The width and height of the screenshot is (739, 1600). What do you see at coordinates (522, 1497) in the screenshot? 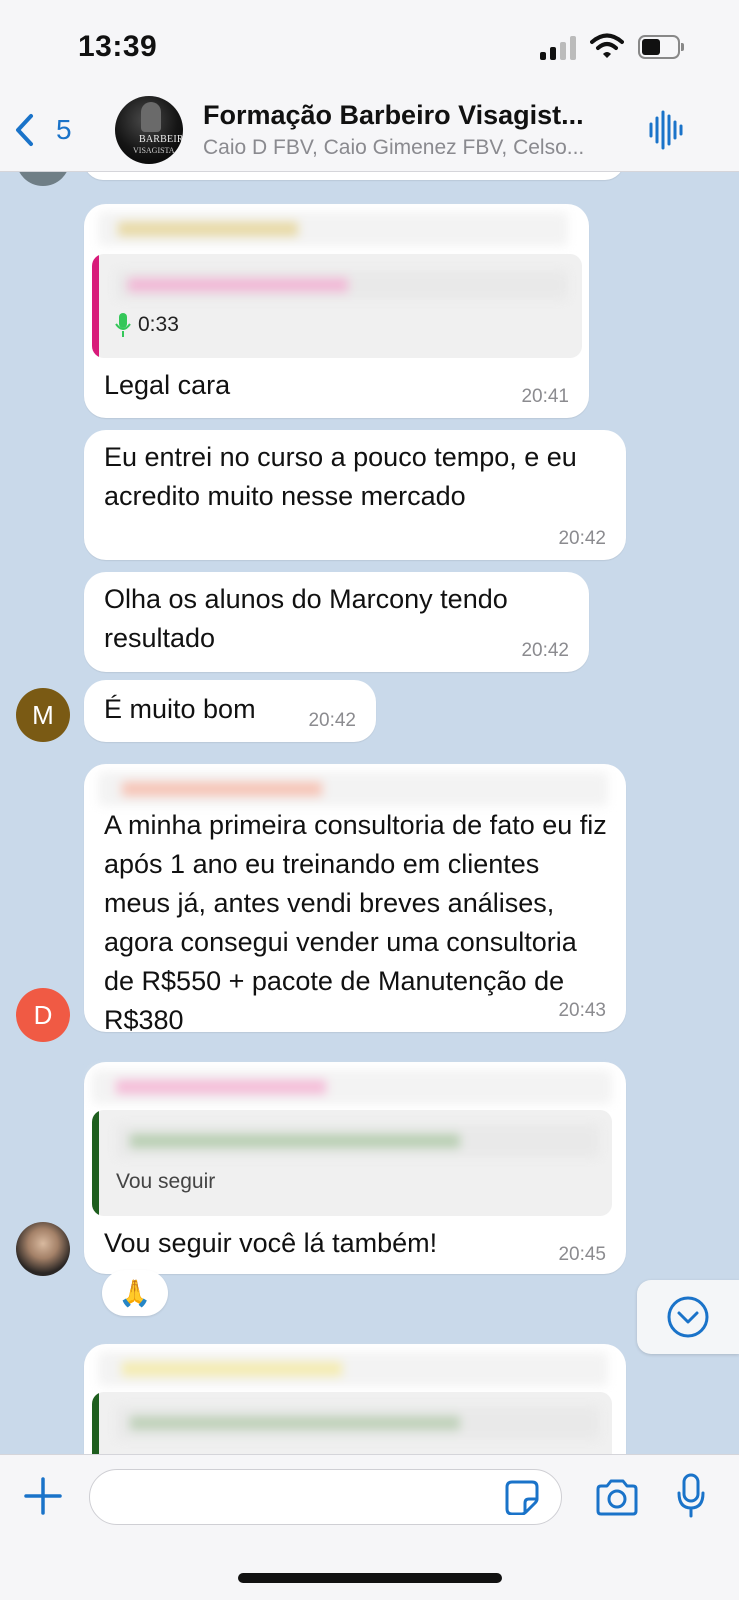
I see `sticker-icon` at bounding box center [522, 1497].